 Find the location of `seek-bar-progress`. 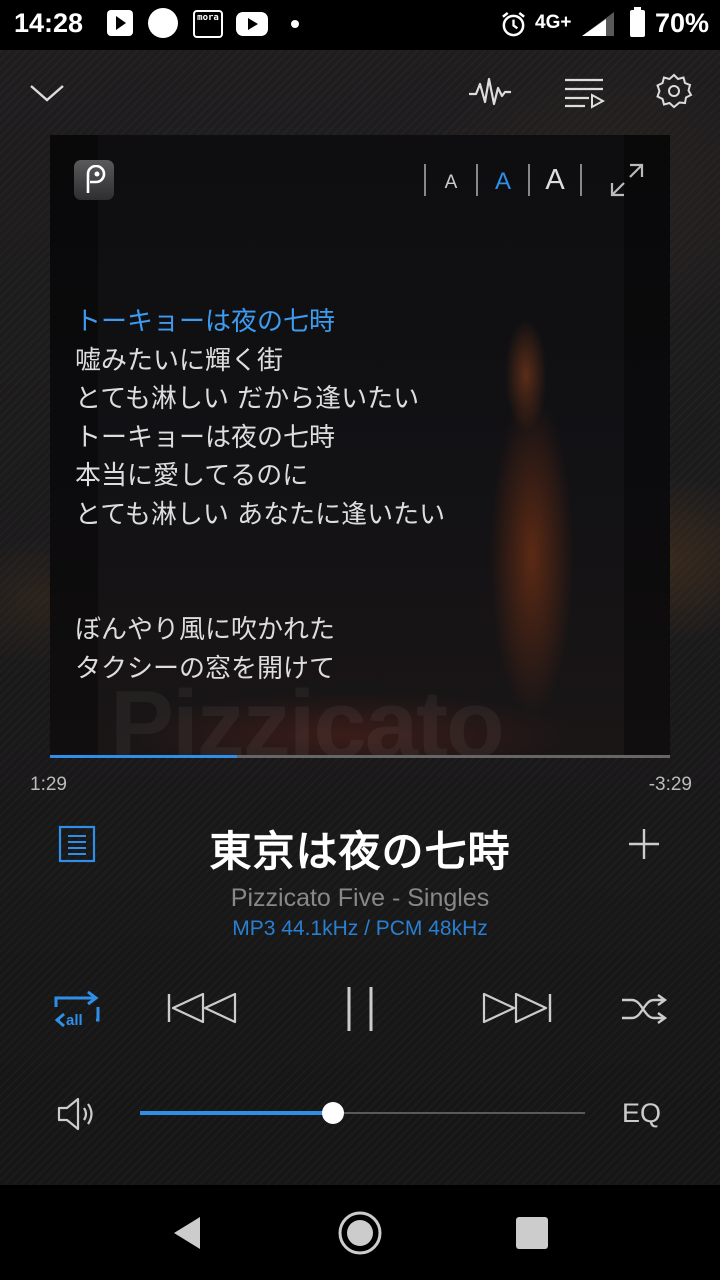

seek-bar-progress is located at coordinates (144, 756).